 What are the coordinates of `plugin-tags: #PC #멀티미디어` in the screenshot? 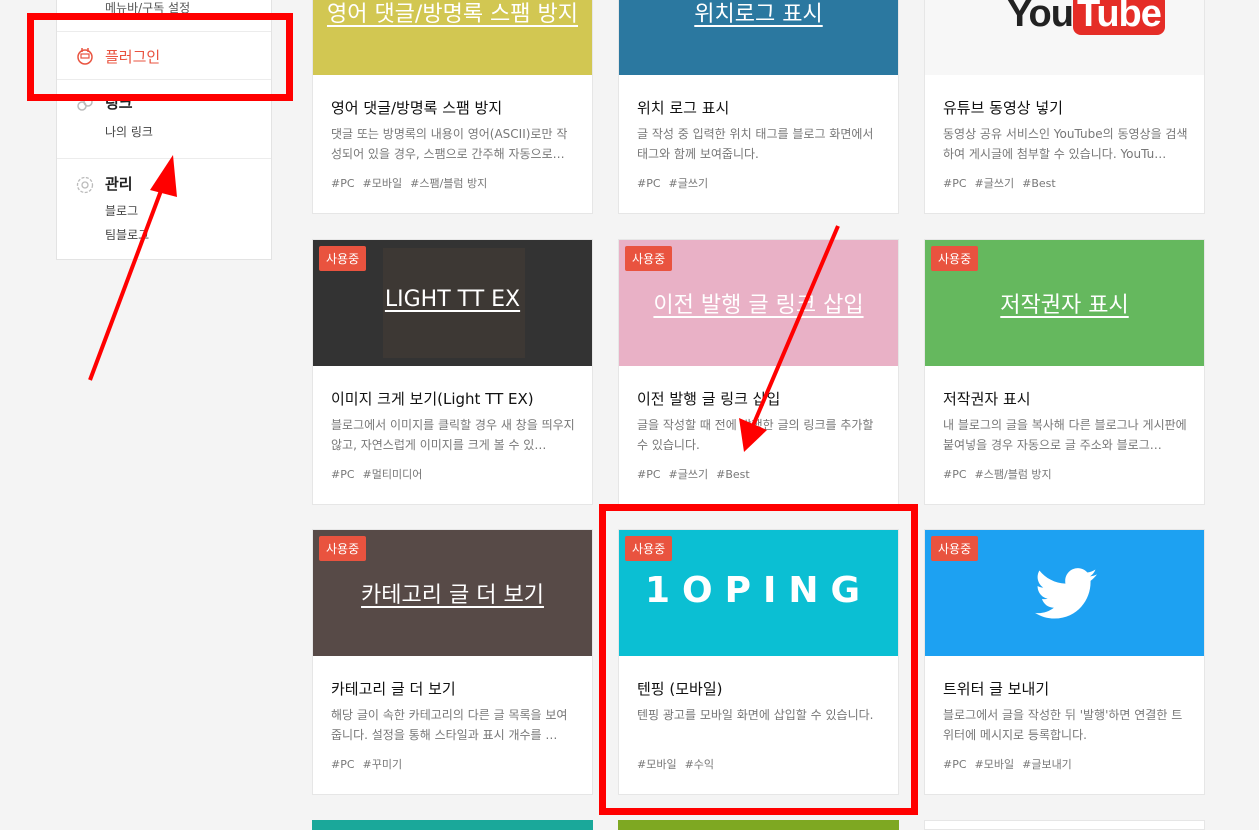 It's located at (380, 474).